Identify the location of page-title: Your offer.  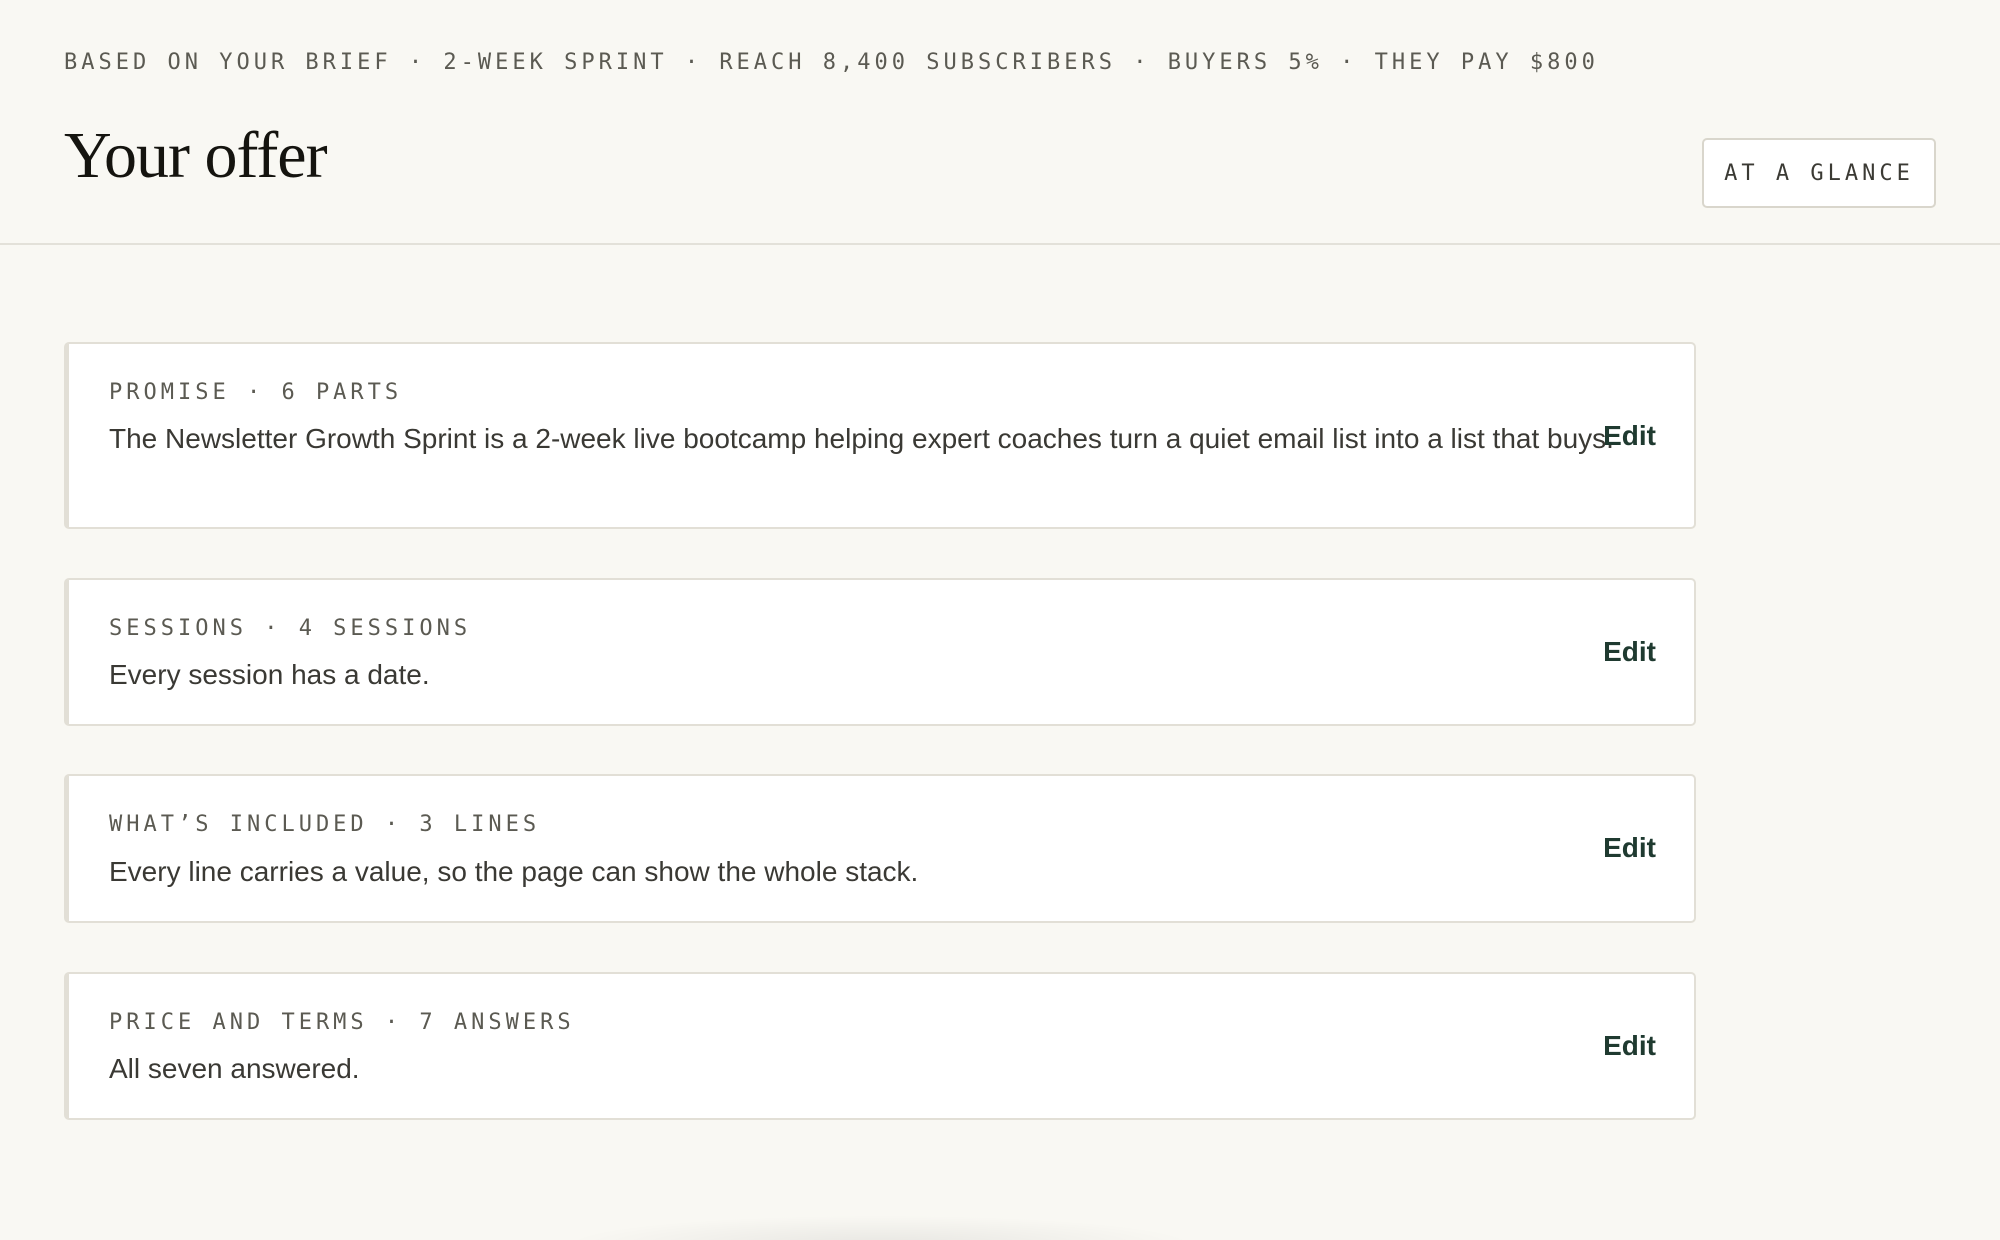
(196, 155).